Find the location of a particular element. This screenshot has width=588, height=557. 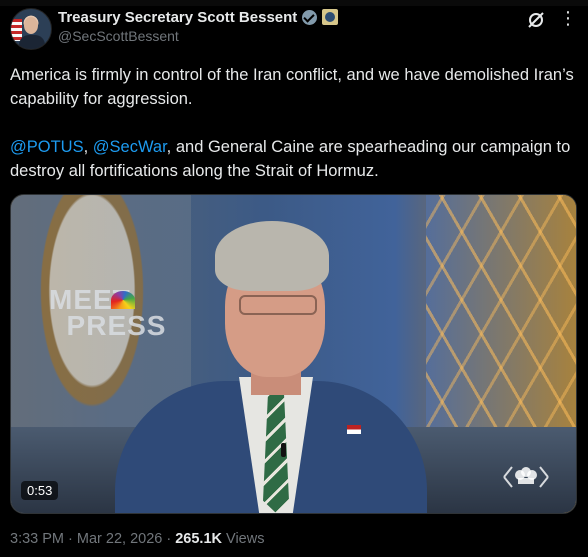

tweet-time: 3:33 PM is located at coordinates (37, 539).